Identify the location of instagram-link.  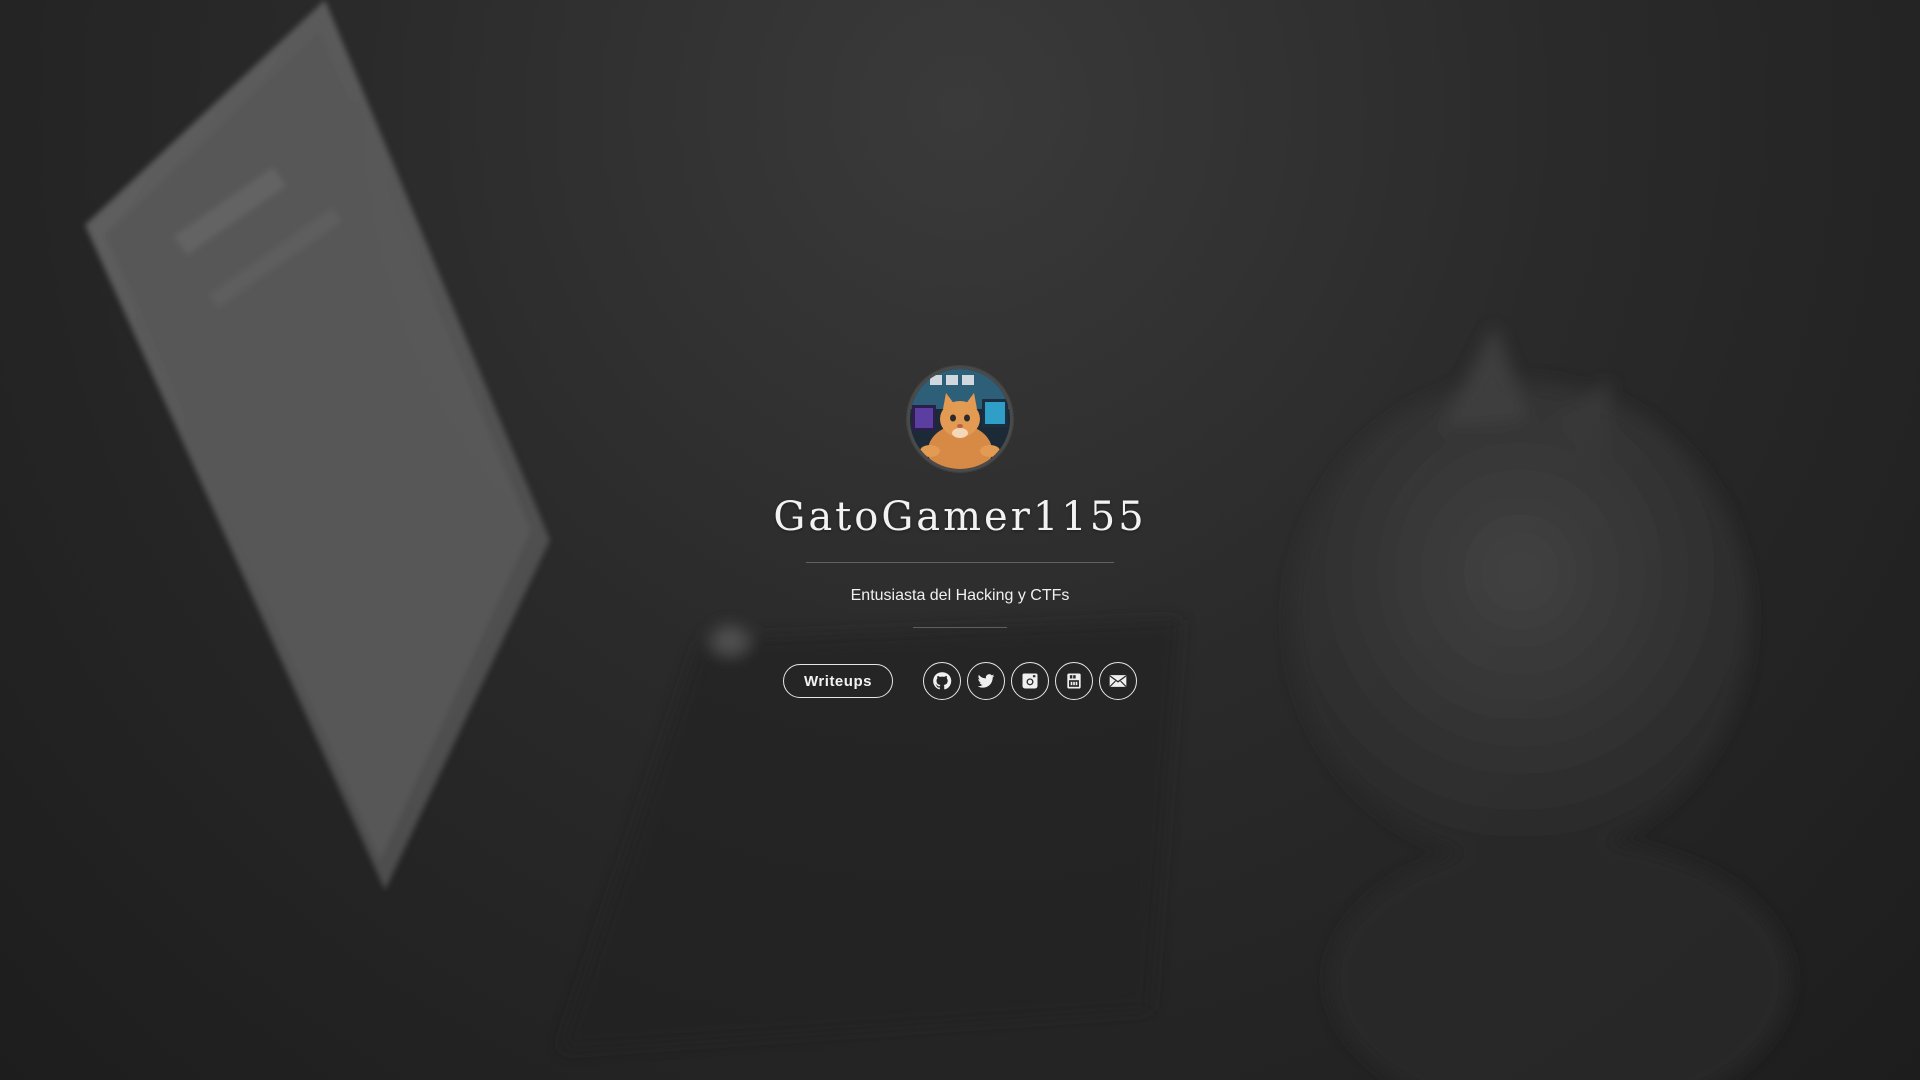
(1030, 681).